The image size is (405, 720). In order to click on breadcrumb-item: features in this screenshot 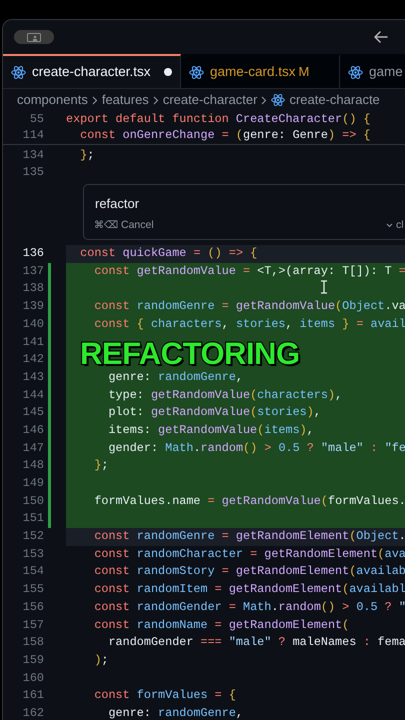, I will do `click(125, 100)`.